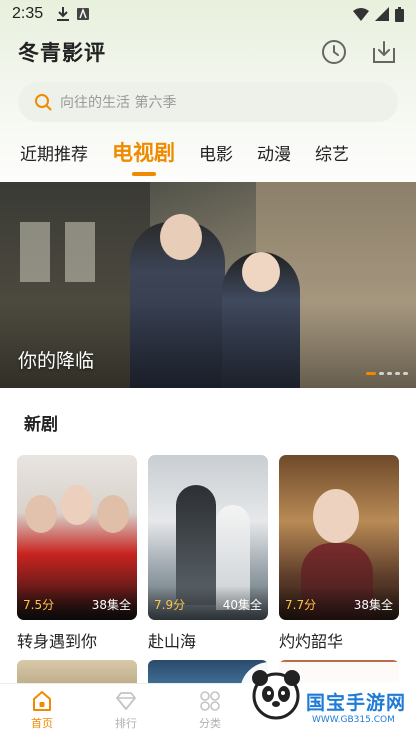  I want to click on drama-poster: 7.5分 38集全, so click(77, 537).